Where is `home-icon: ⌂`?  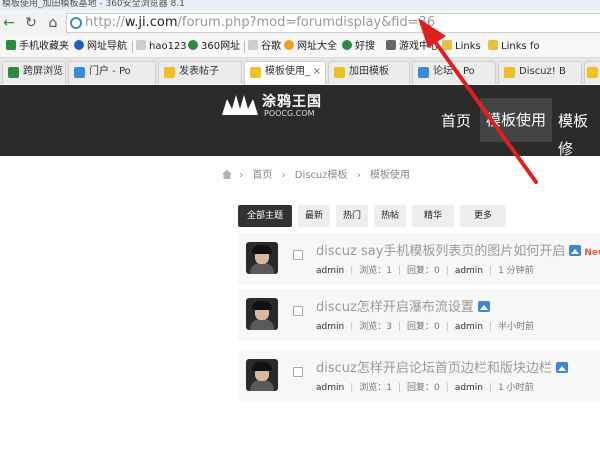 home-icon: ⌂ is located at coordinates (53, 23).